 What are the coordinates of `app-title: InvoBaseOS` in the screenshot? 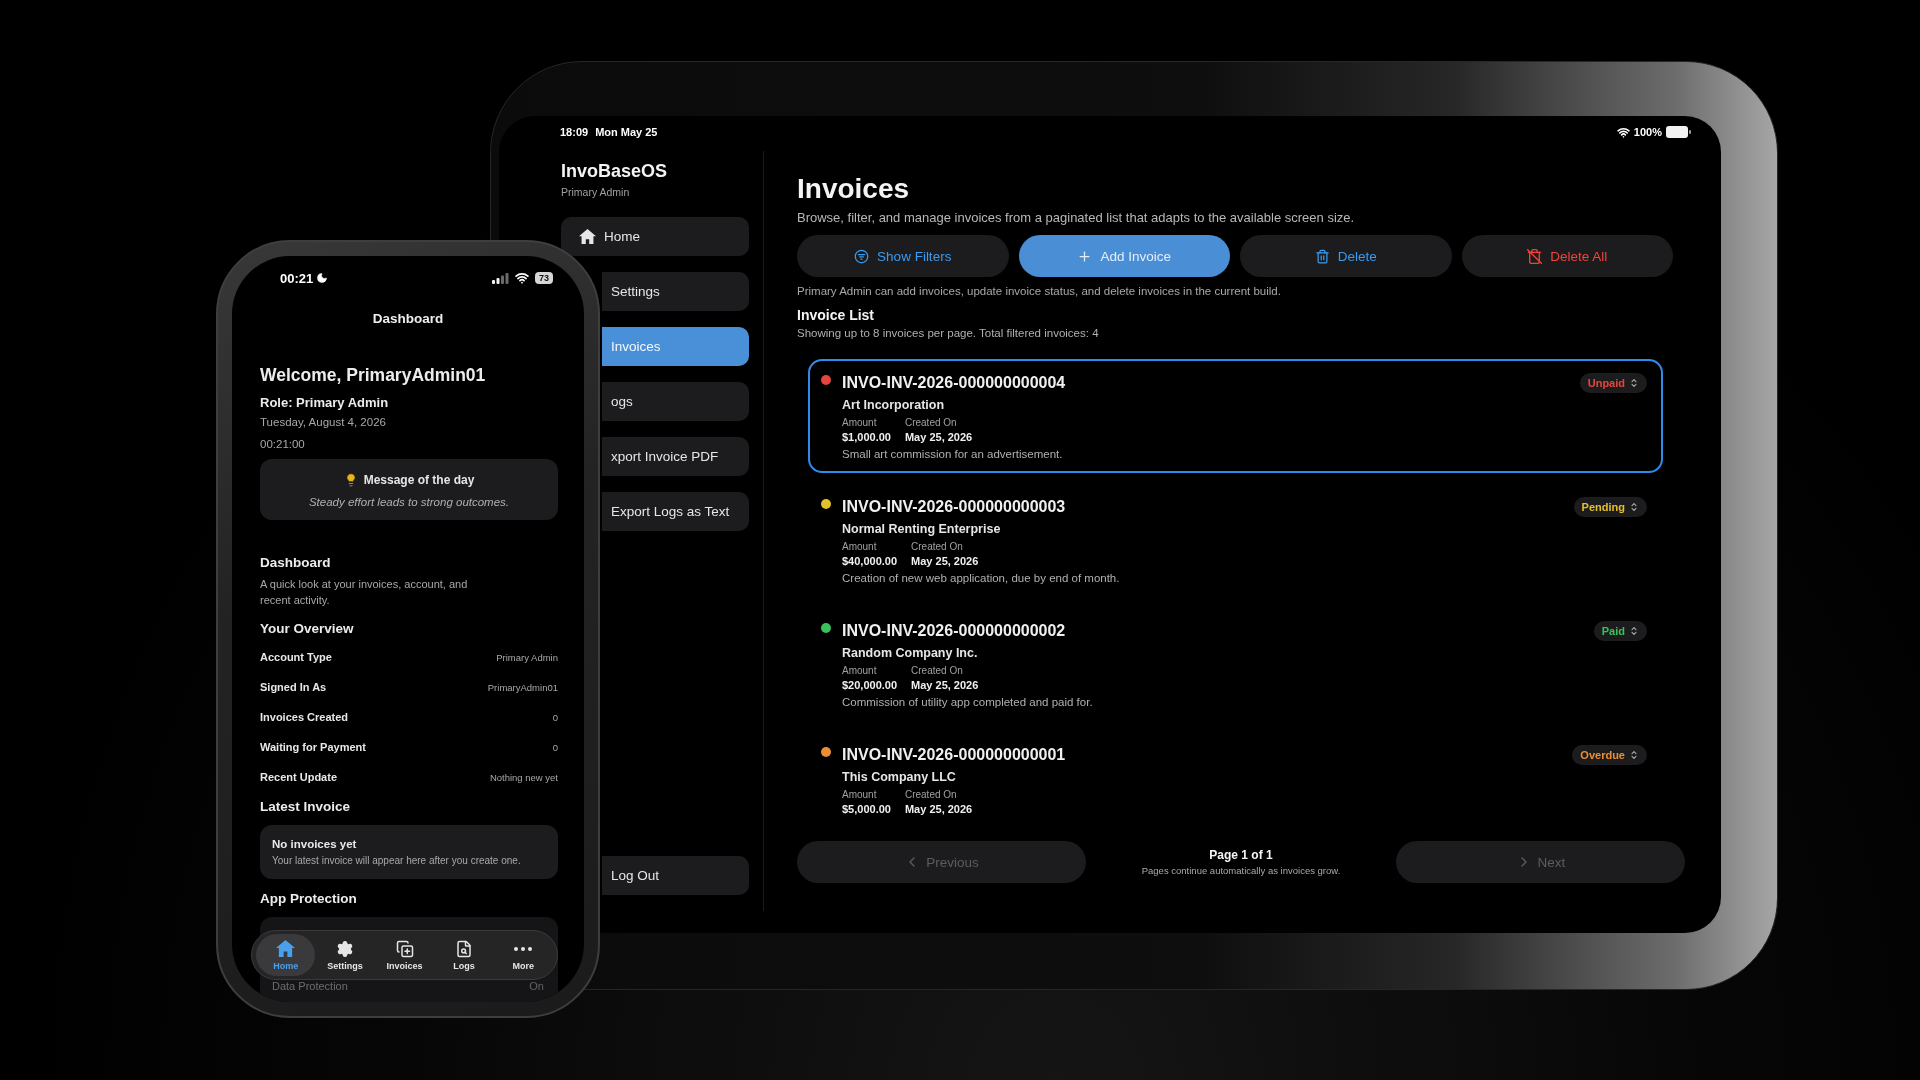 It's located at (615, 171).